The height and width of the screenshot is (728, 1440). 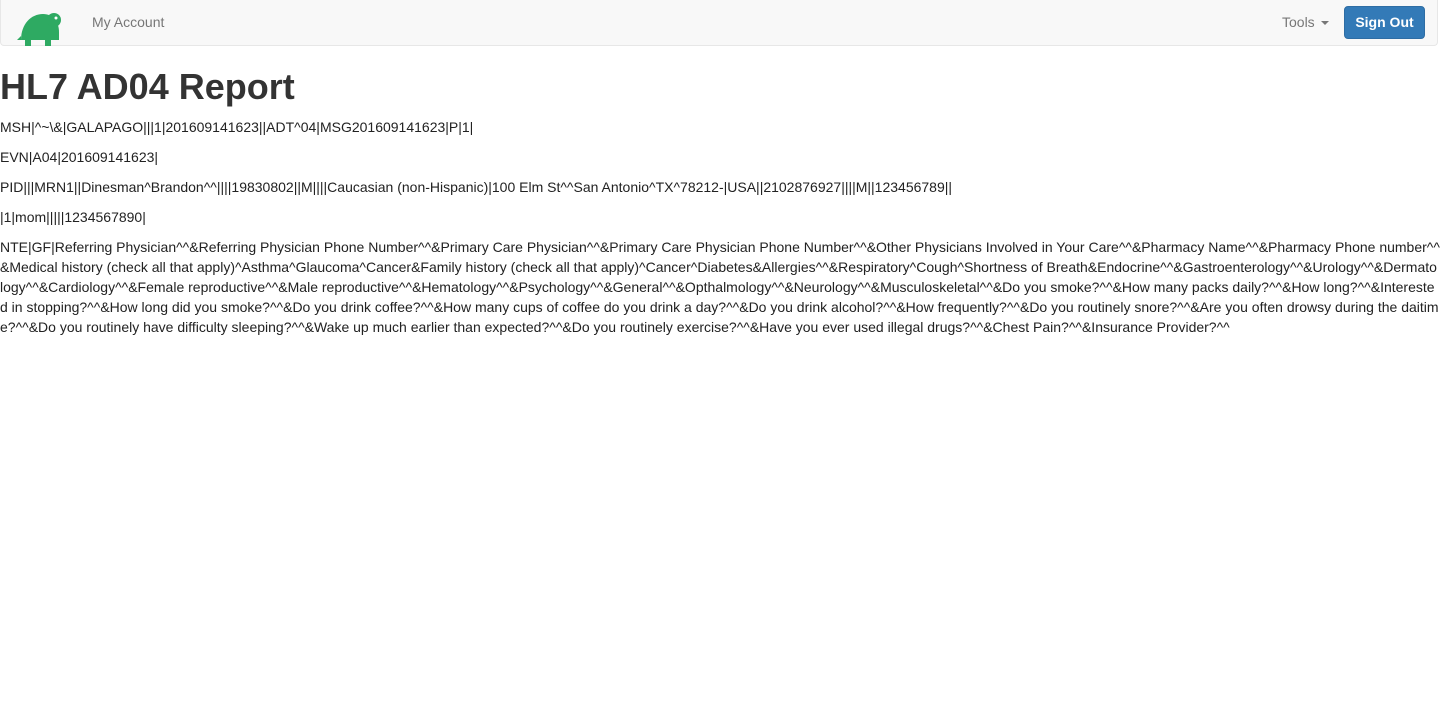 What do you see at coordinates (79, 157) in the screenshot?
I see `evn-segment: EVN|A04|201609141623|` at bounding box center [79, 157].